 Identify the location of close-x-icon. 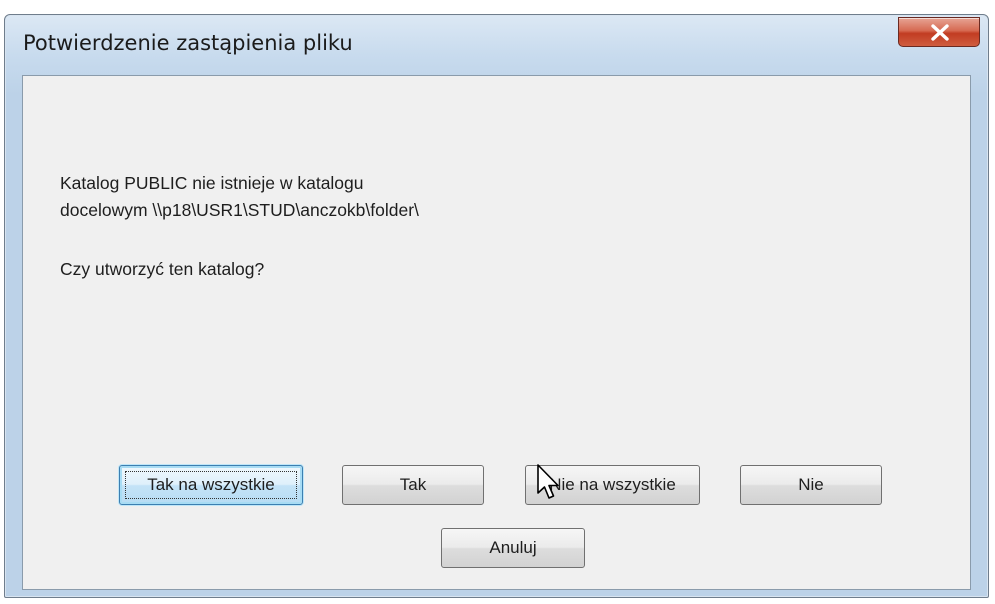
(940, 32).